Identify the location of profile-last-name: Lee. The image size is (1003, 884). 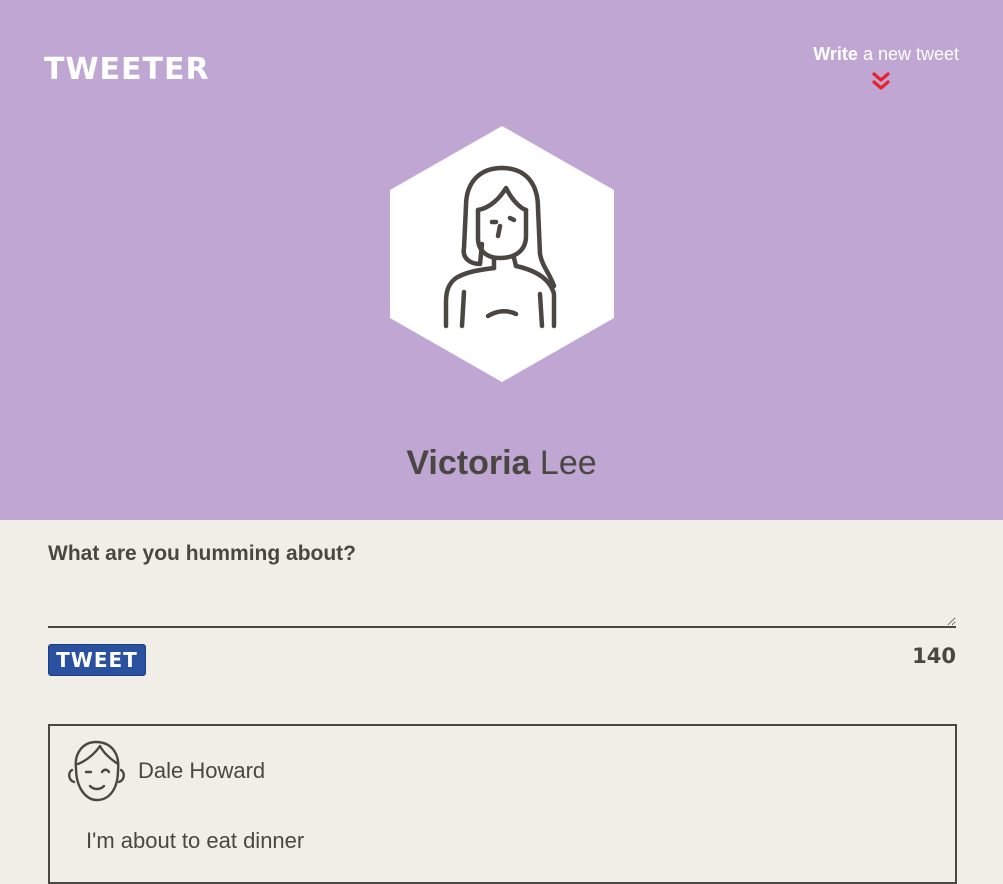
(568, 463).